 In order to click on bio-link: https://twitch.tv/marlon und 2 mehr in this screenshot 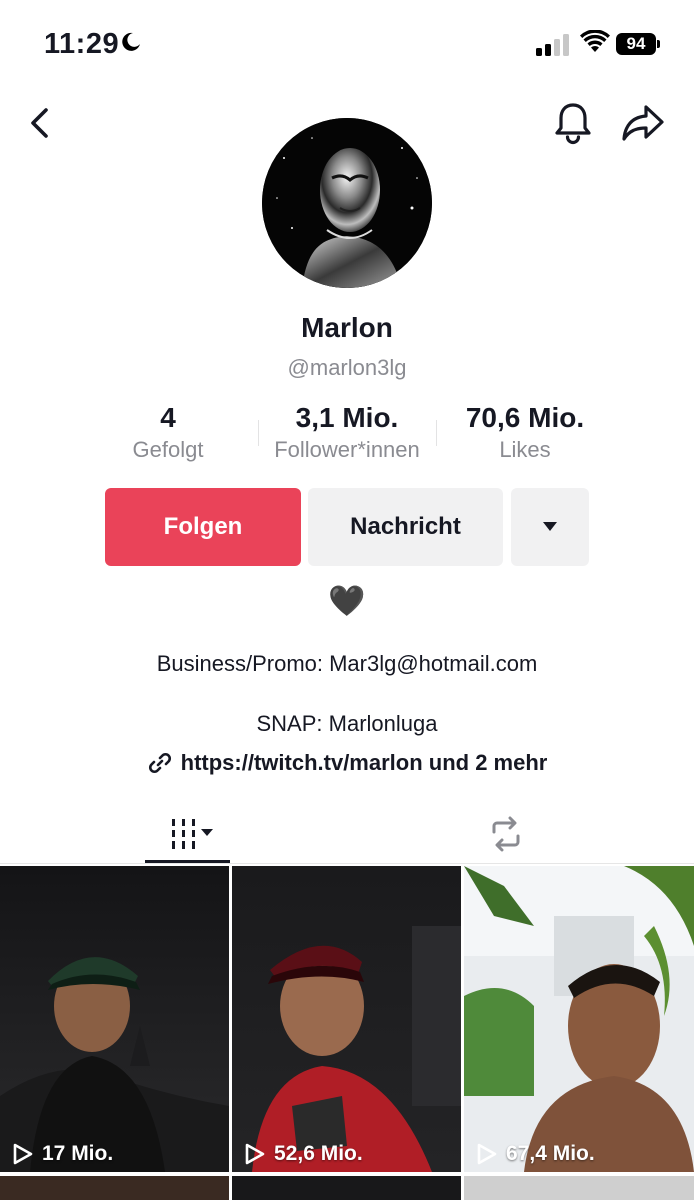, I will do `click(347, 763)`.